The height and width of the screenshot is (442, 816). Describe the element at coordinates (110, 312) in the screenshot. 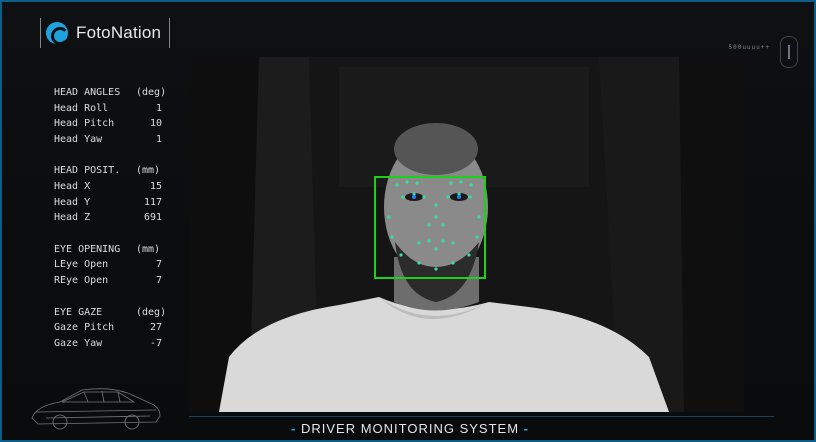

I see `section-header: EYE GAZE (deg)` at that location.